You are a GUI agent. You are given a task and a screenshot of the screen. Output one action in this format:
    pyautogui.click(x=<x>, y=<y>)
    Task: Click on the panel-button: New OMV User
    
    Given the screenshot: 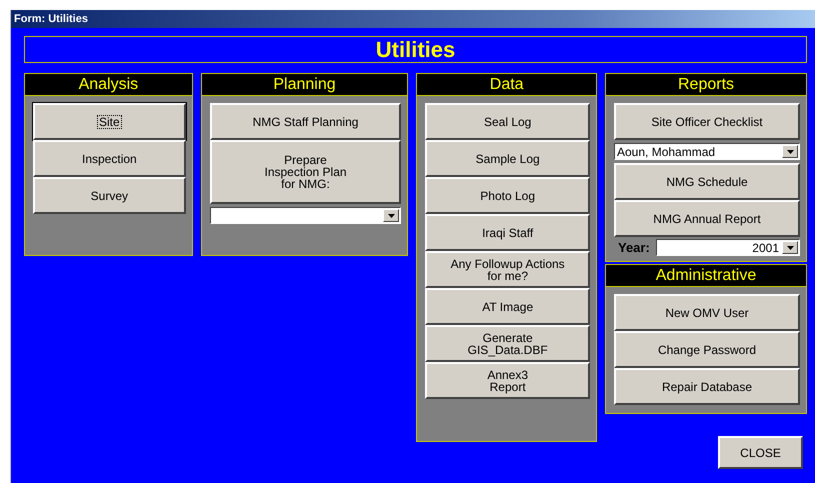 What is the action you would take?
    pyautogui.click(x=707, y=312)
    